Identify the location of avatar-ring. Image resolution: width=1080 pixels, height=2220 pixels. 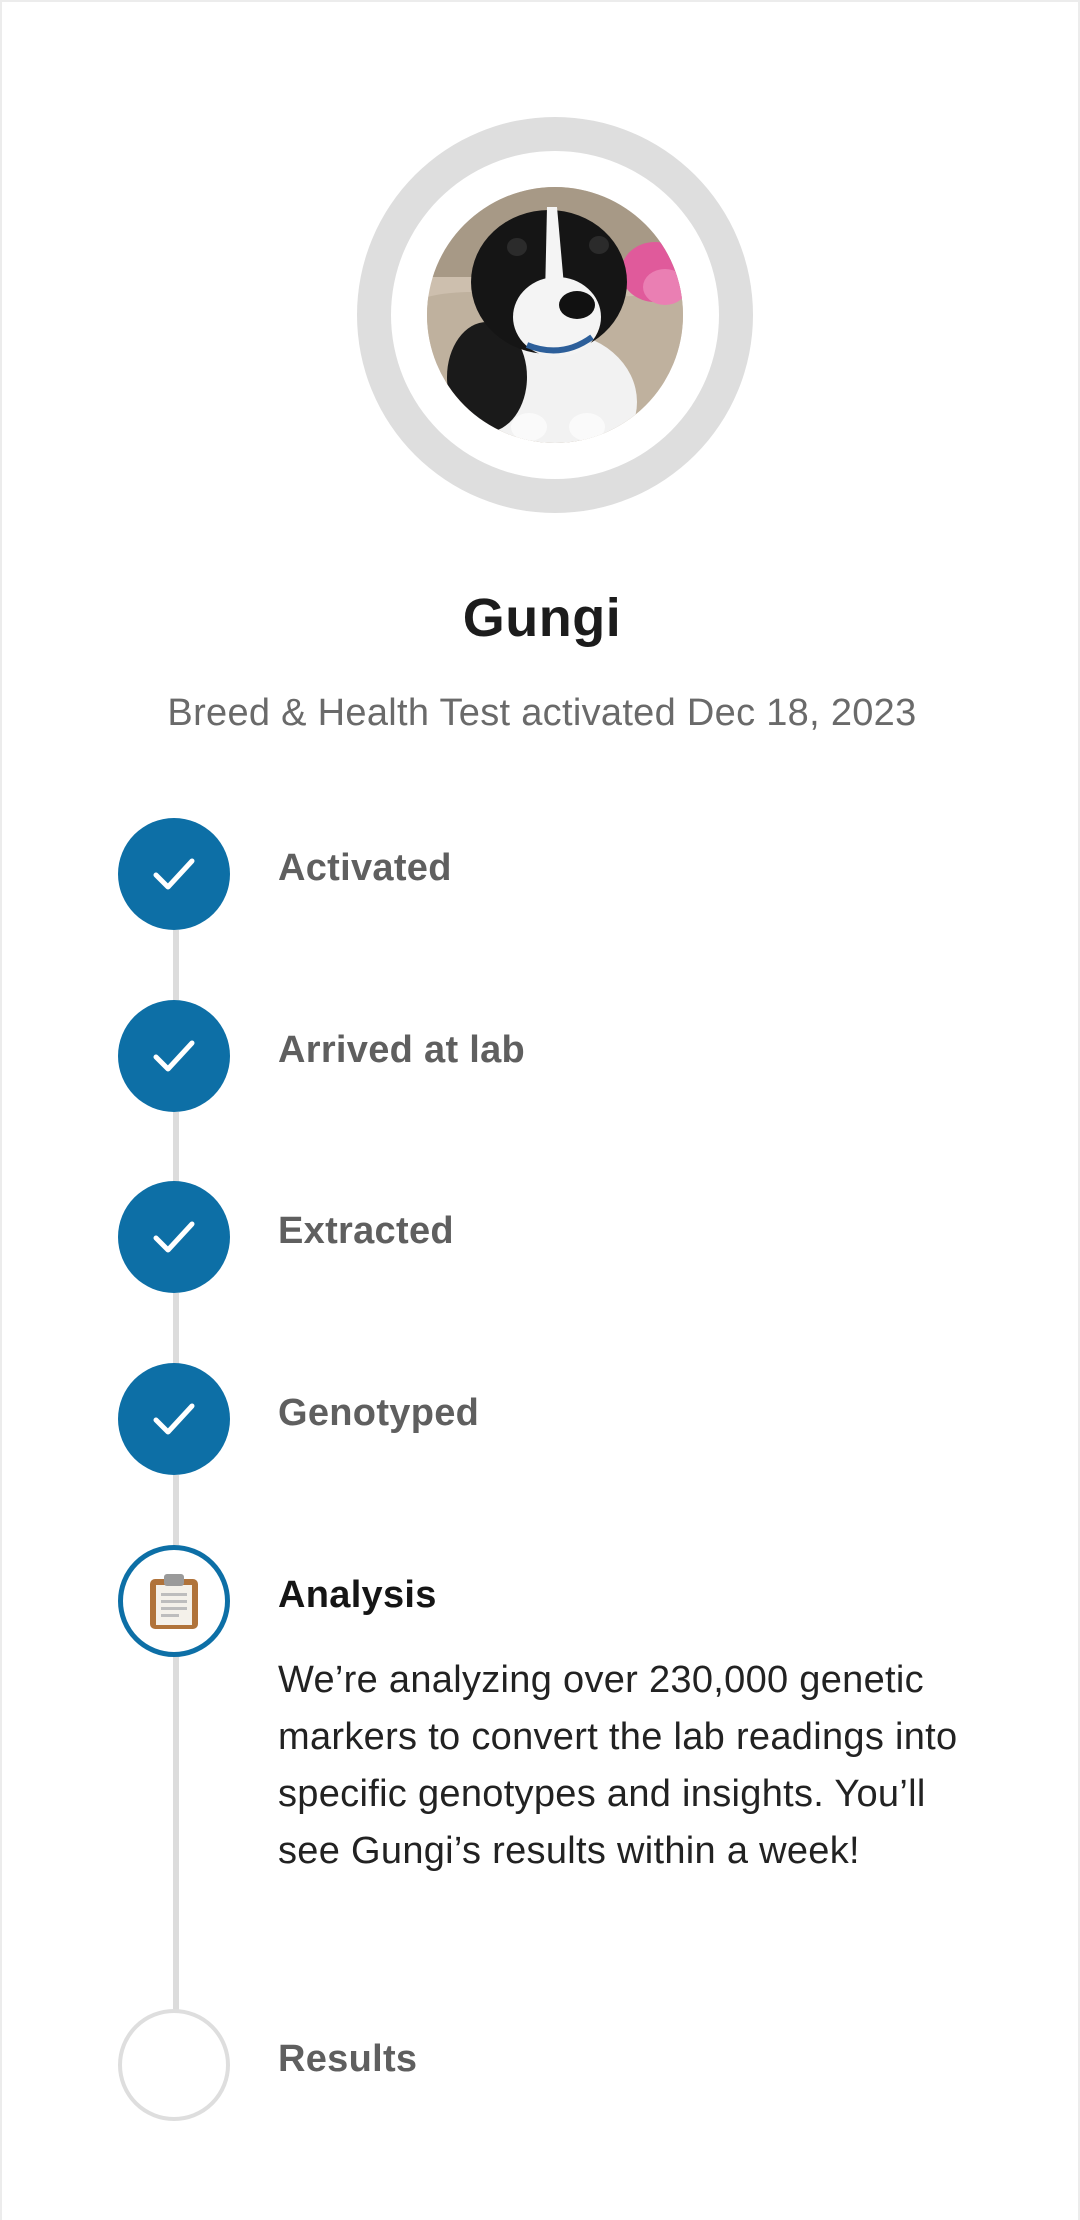
(555, 315).